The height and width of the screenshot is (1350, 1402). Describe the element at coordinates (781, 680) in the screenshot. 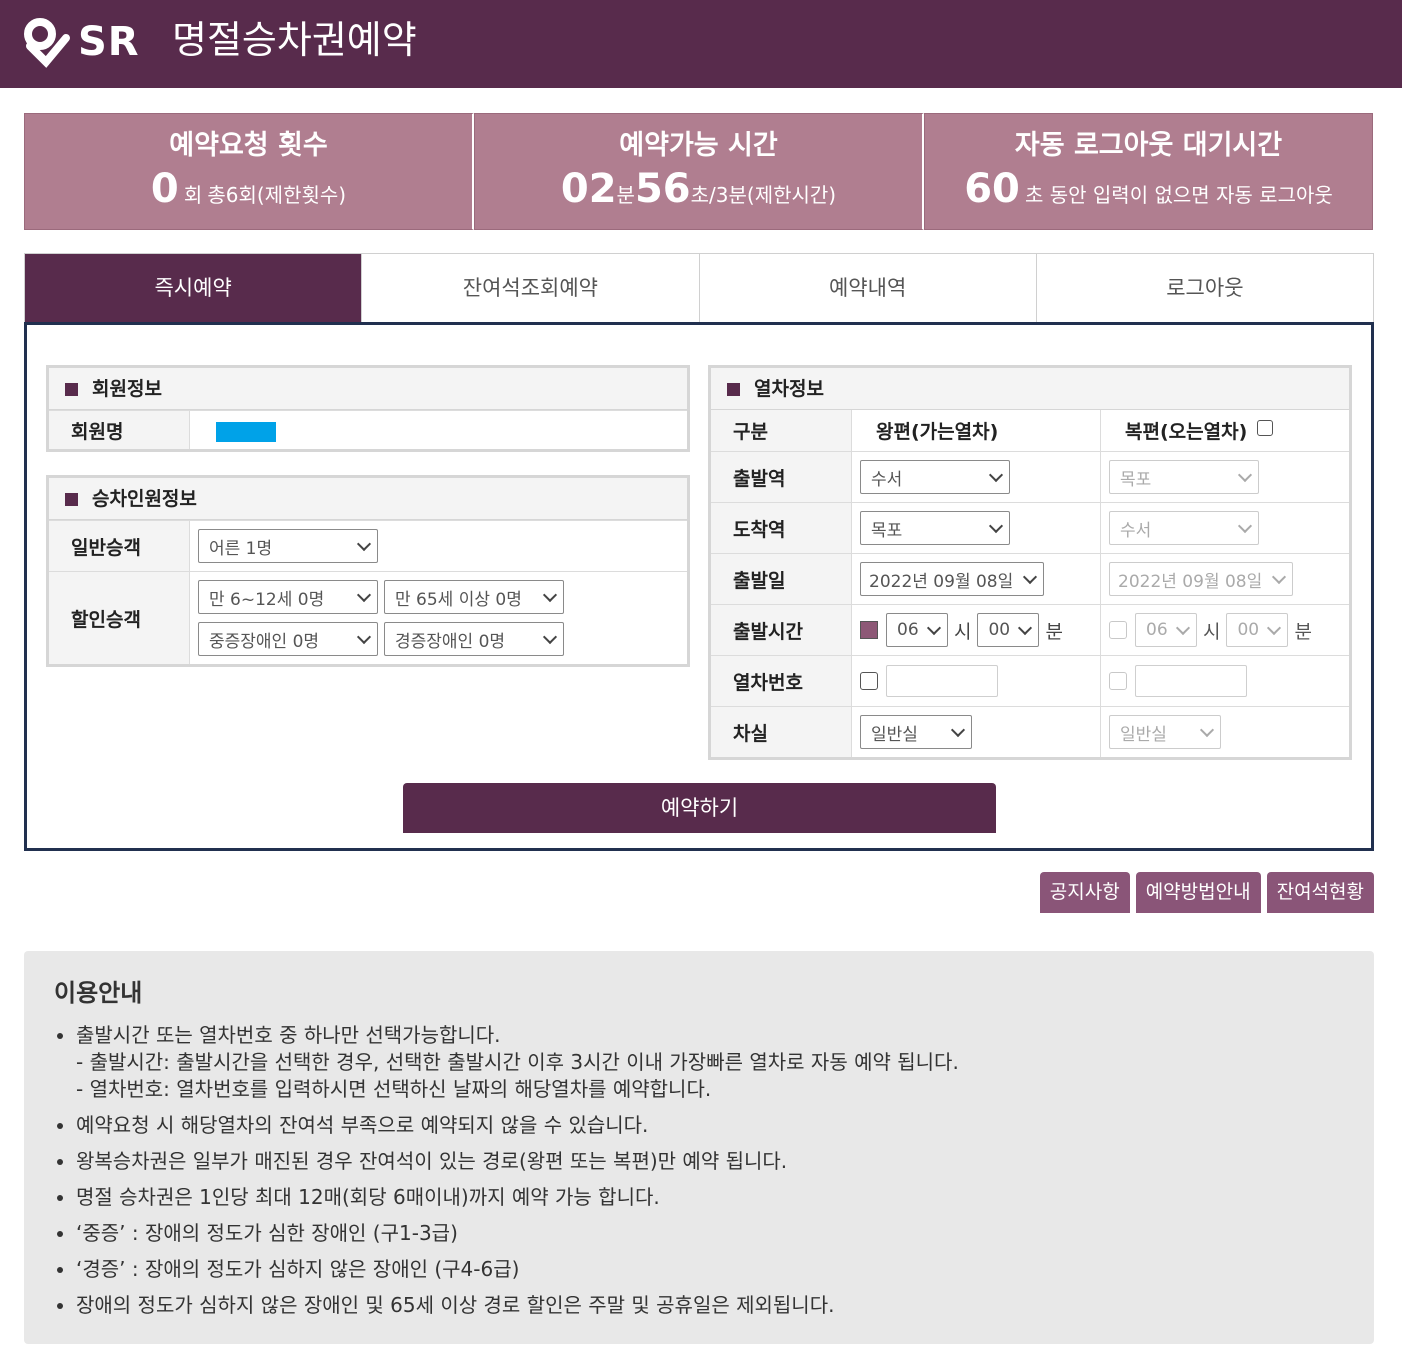

I see `train-number-label: 열차번호` at that location.